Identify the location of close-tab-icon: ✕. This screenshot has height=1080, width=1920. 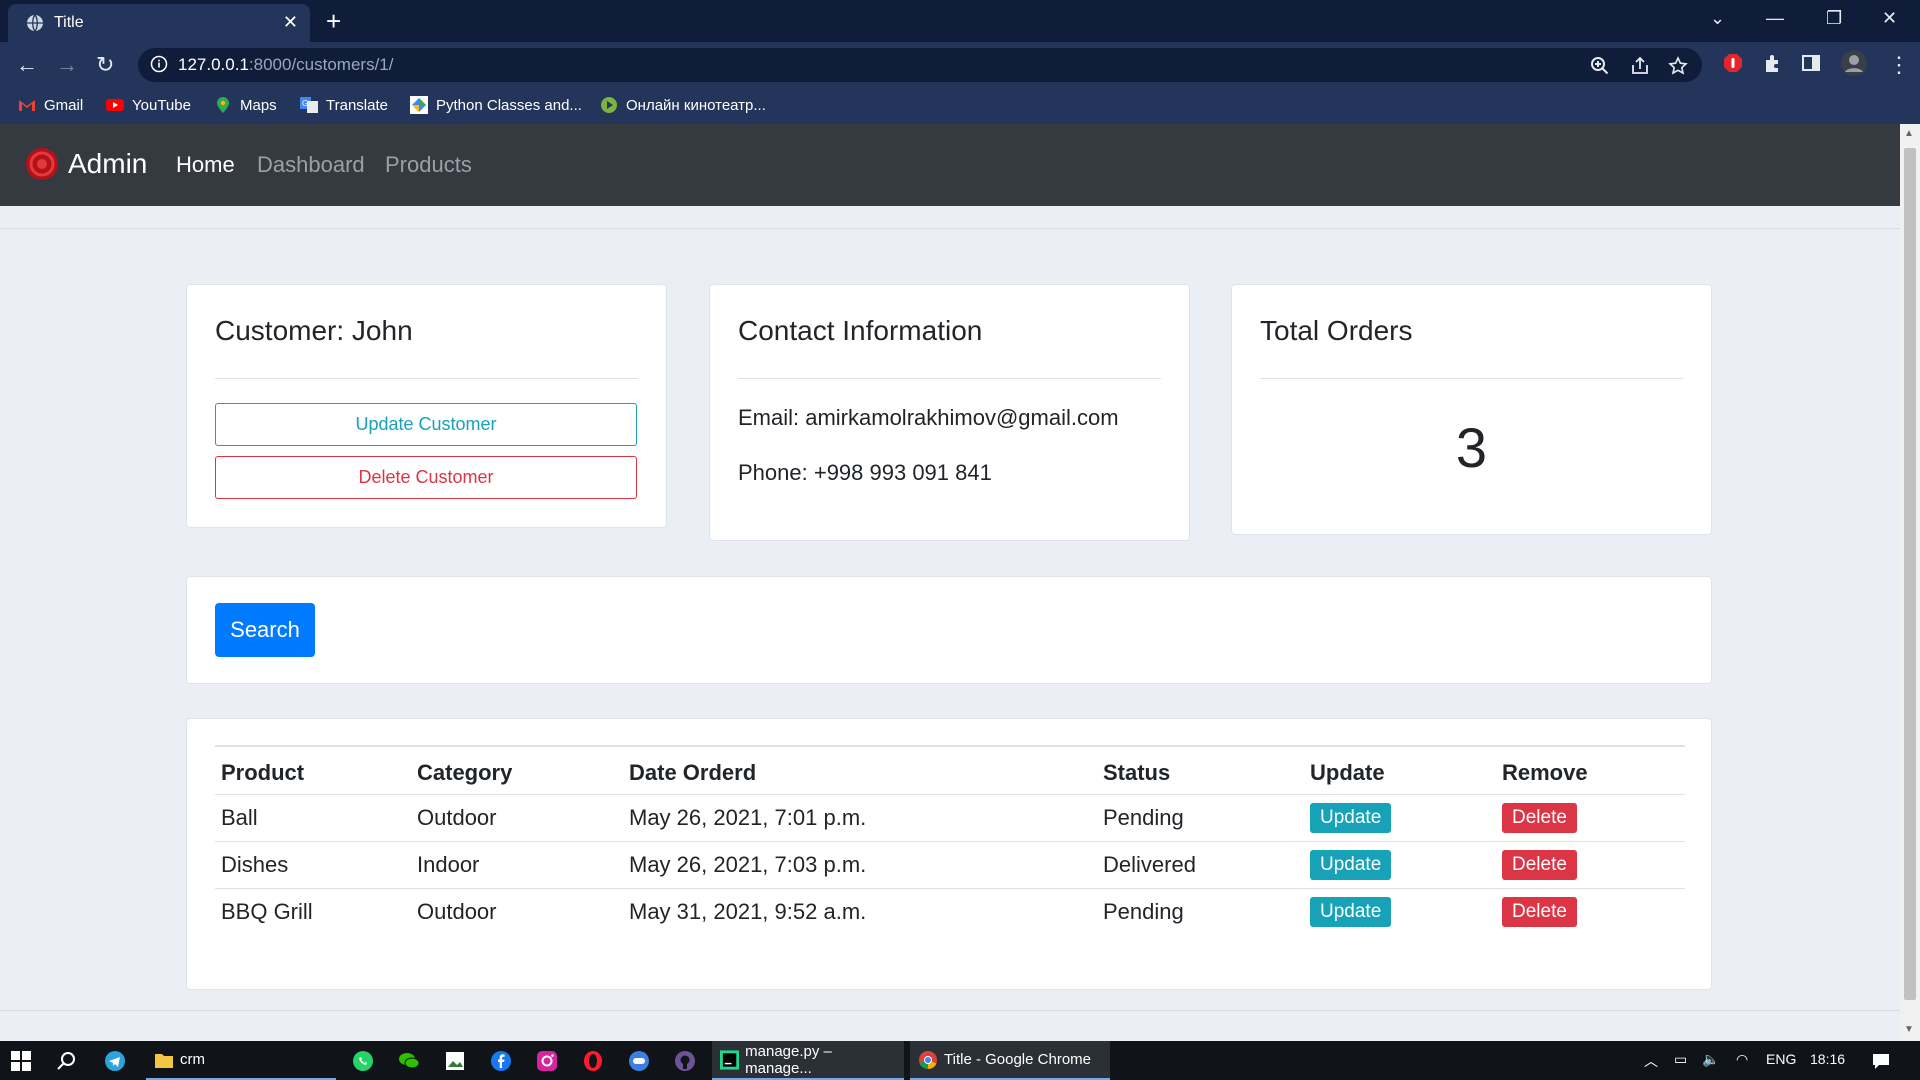
(290, 22).